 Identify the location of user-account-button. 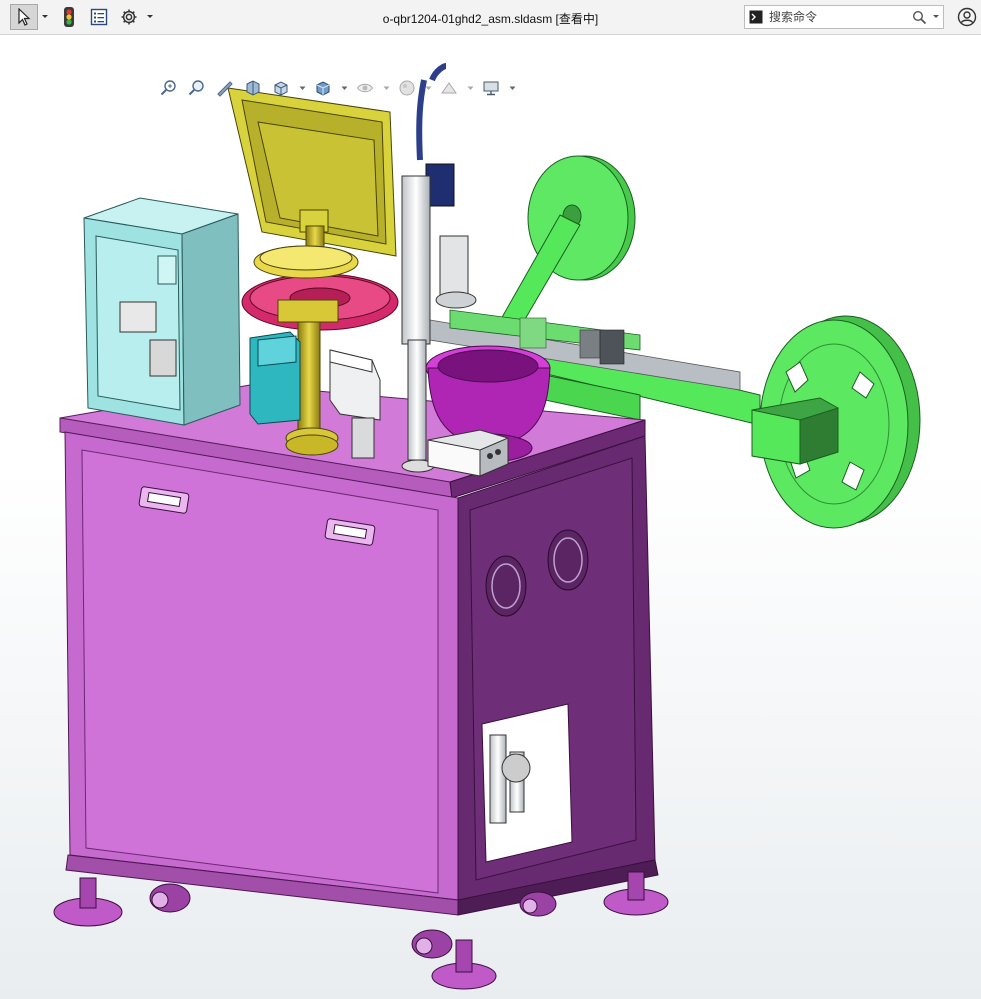
(967, 17).